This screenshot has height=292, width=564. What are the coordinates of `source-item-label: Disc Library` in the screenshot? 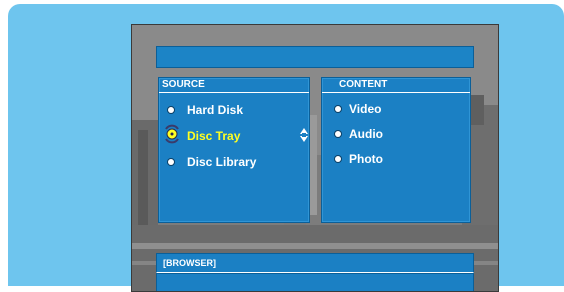 It's located at (222, 162).